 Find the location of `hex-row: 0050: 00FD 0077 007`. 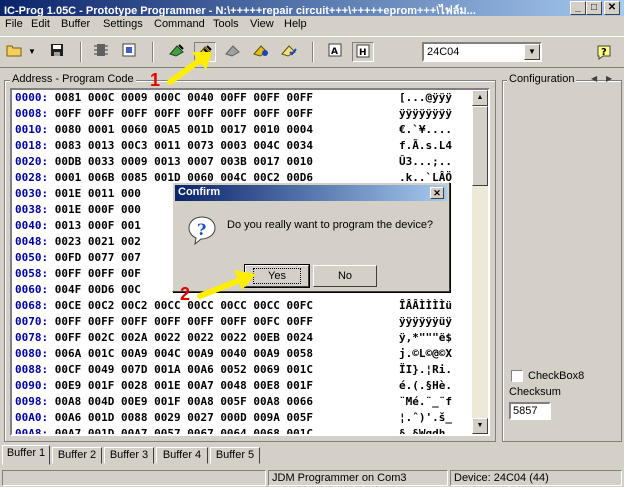

hex-row: 0050: 00FD 0077 007 is located at coordinates (78, 259).